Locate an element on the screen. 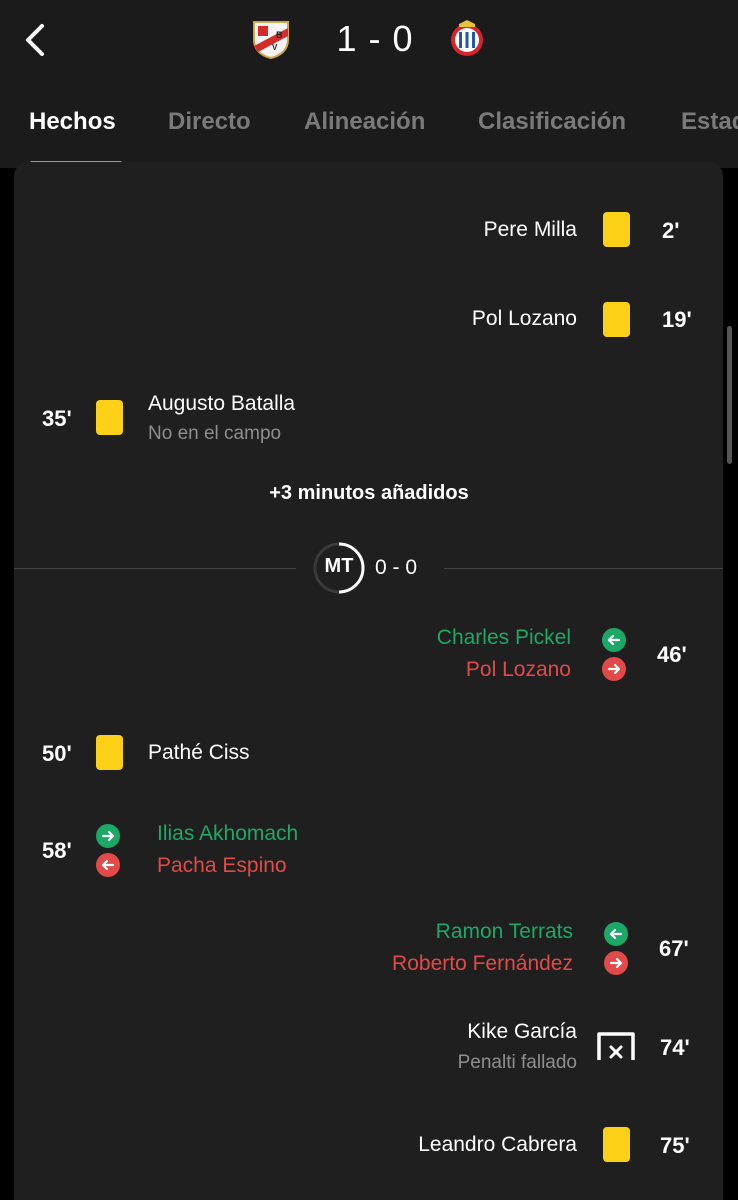 Image resolution: width=738 pixels, height=1200 pixels. event-minute: 67' is located at coordinates (674, 948).